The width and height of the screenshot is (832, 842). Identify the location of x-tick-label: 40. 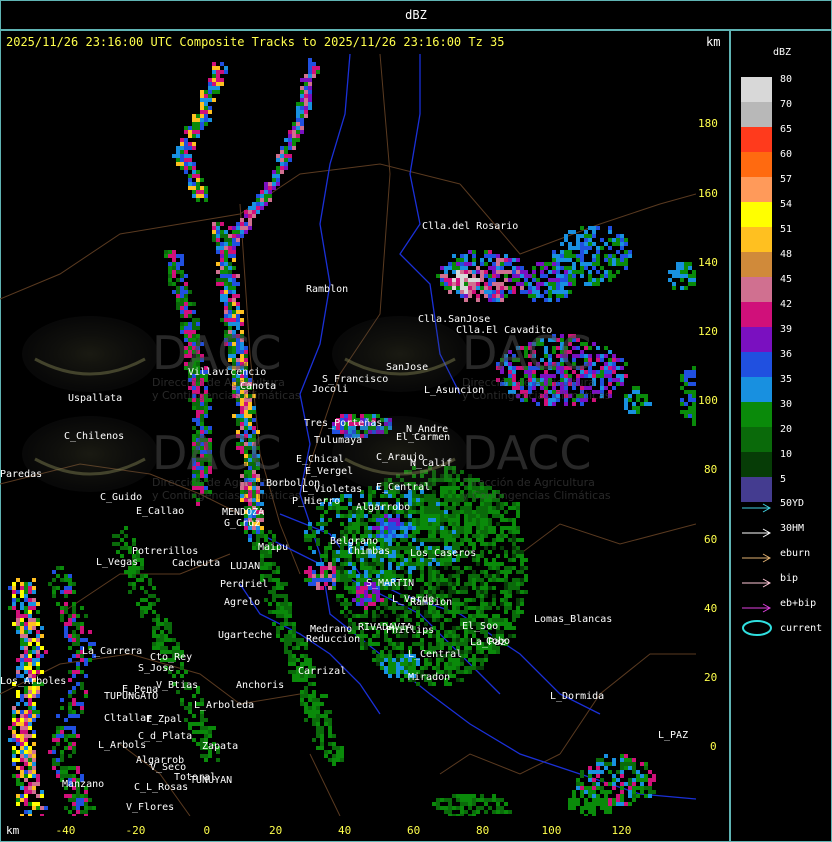
(345, 830).